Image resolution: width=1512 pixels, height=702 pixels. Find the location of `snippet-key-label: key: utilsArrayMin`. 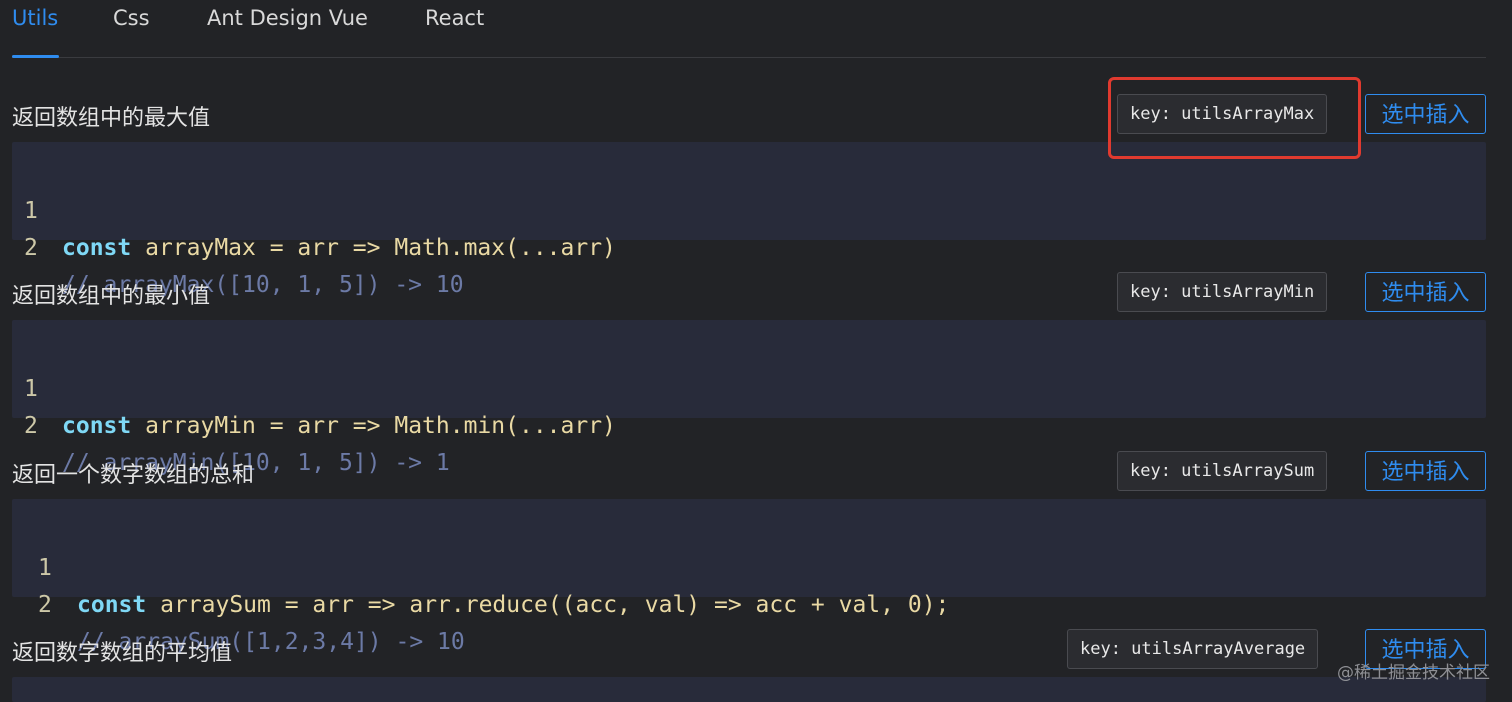

snippet-key-label: key: utilsArrayMin is located at coordinates (1222, 292).